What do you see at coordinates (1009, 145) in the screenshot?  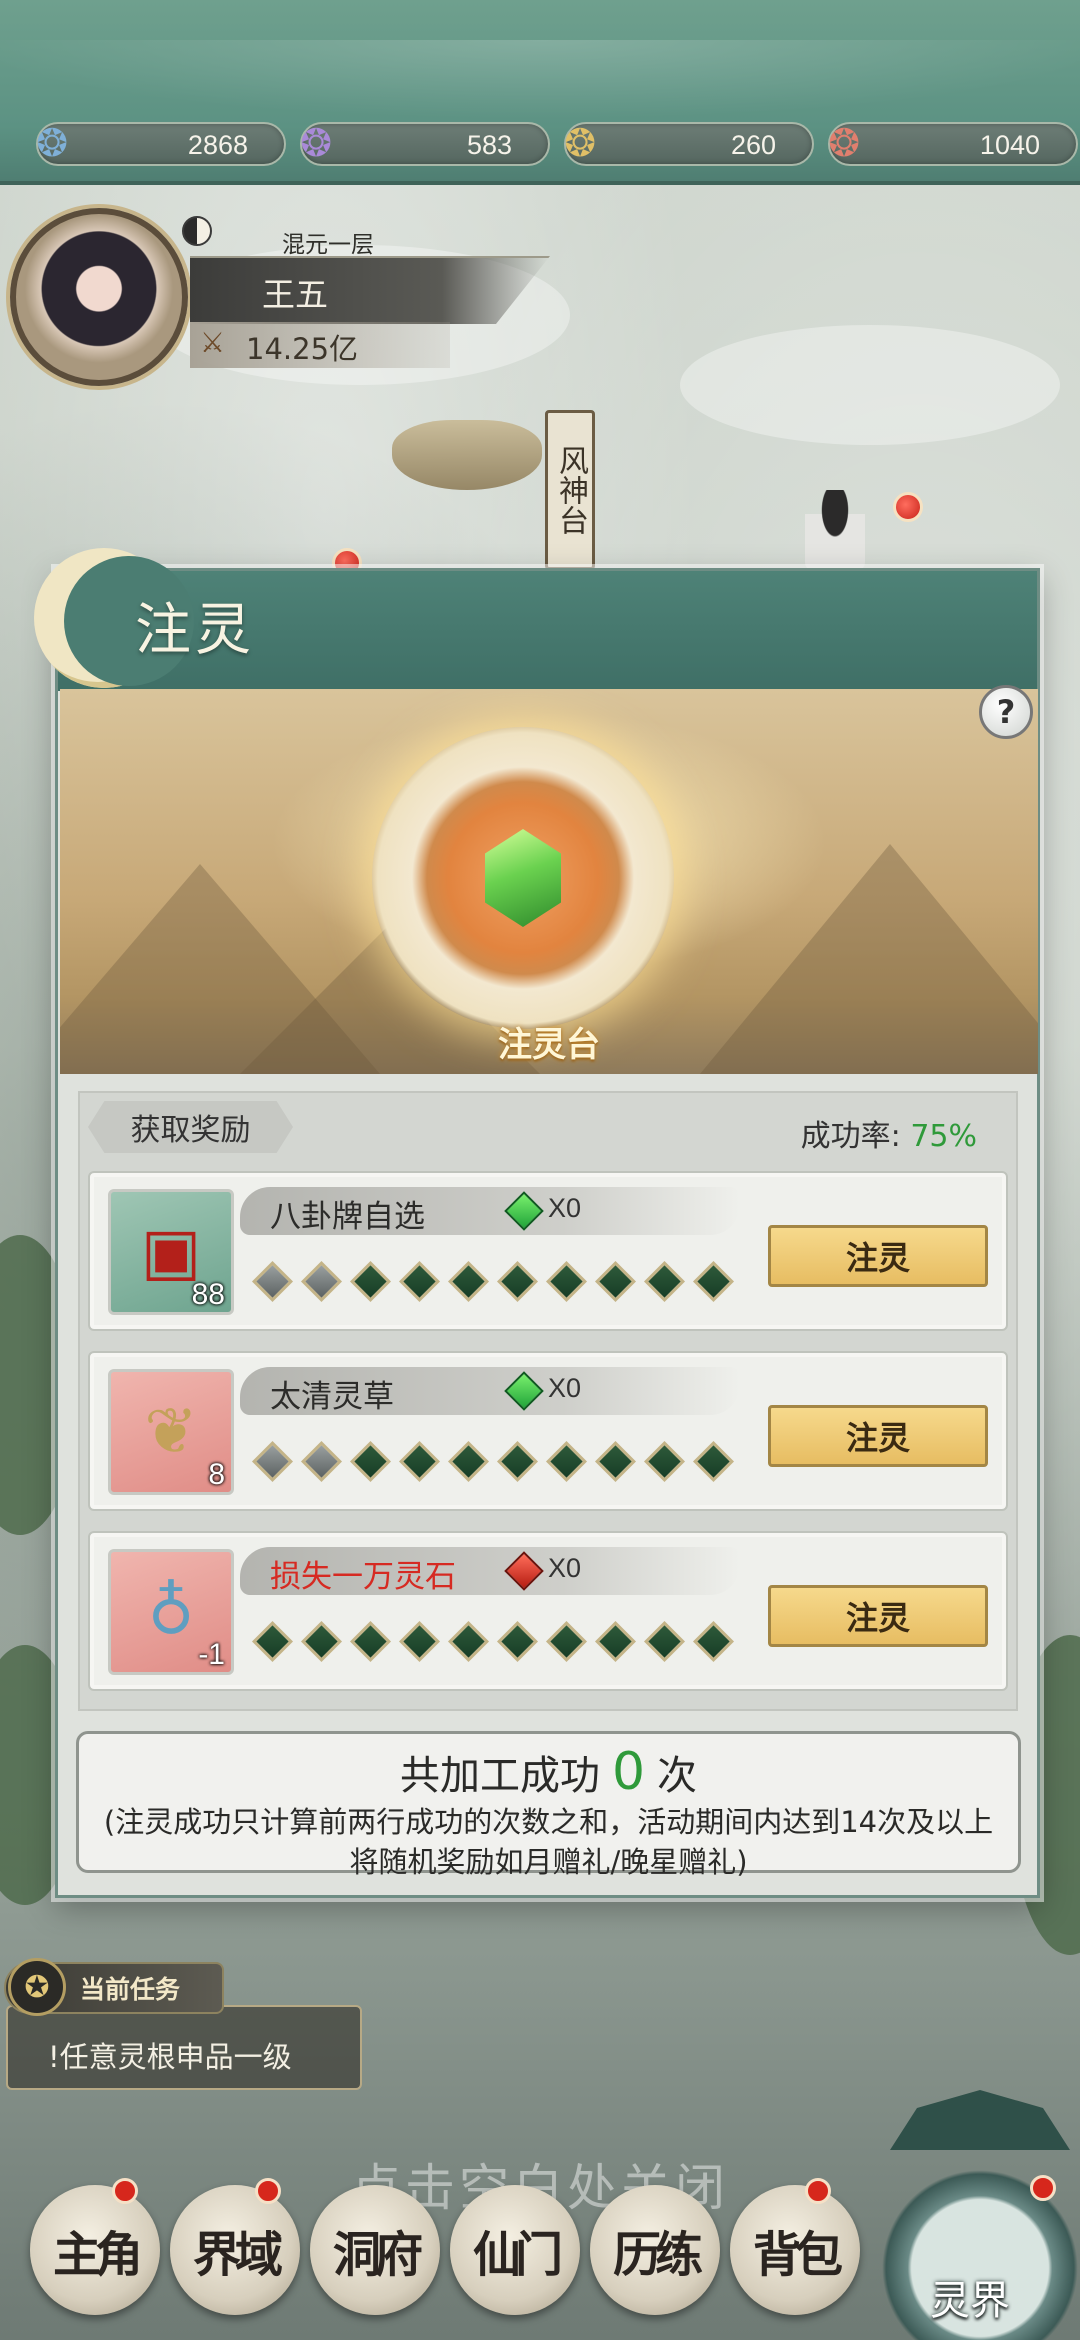 I see `resource-value: 1040` at bounding box center [1009, 145].